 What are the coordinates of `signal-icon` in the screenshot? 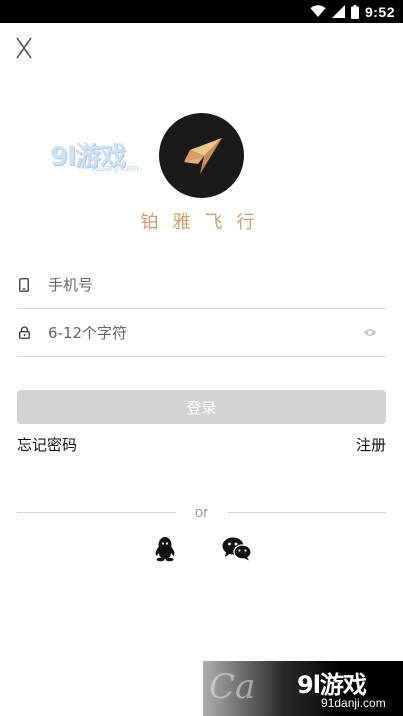 It's located at (338, 11).